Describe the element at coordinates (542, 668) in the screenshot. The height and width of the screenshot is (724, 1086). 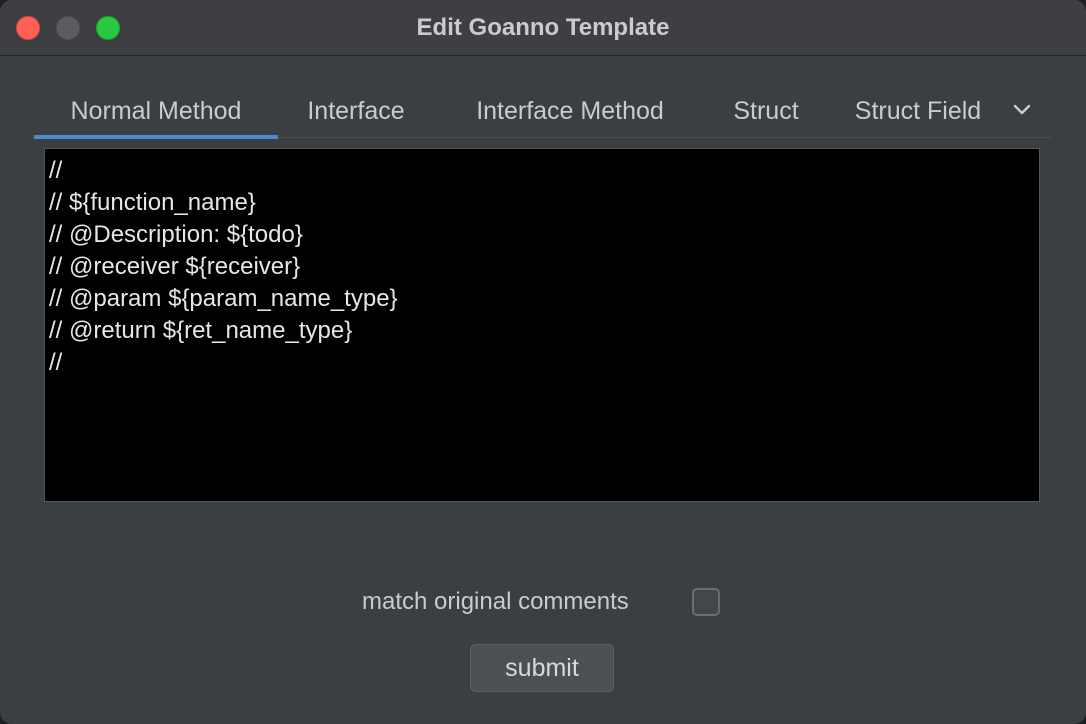
I see `submit-button: submit` at that location.